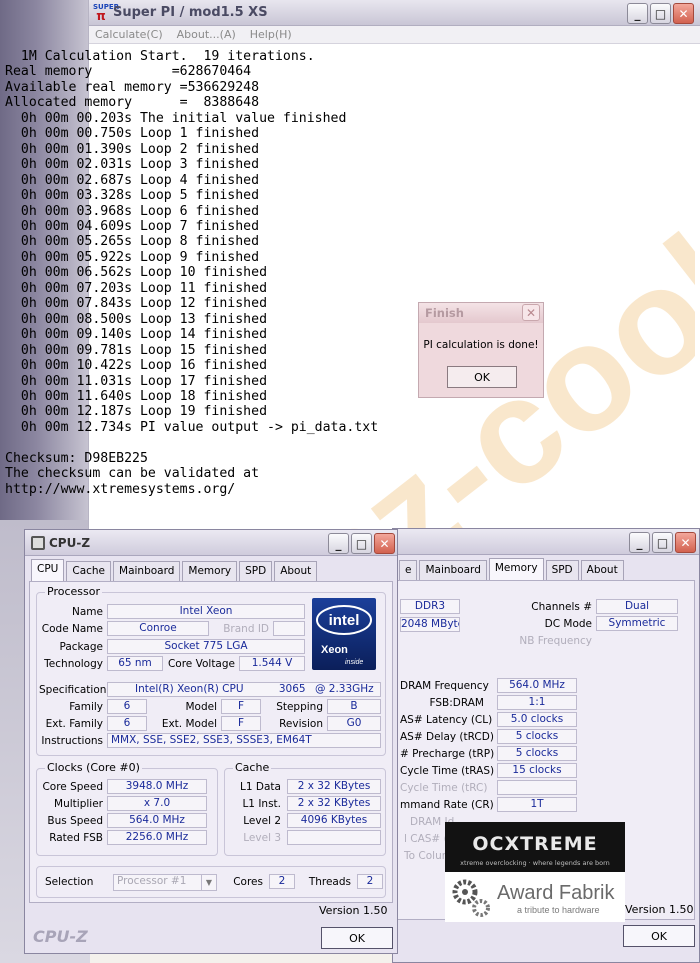  I want to click on name-value: Intel Xeon, so click(206, 611).